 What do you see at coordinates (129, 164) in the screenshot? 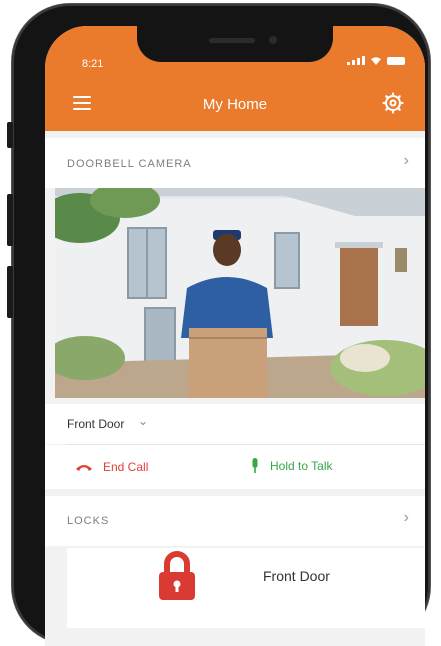
I see `doorbell-section-label: DOORBELL CAMERA` at bounding box center [129, 164].